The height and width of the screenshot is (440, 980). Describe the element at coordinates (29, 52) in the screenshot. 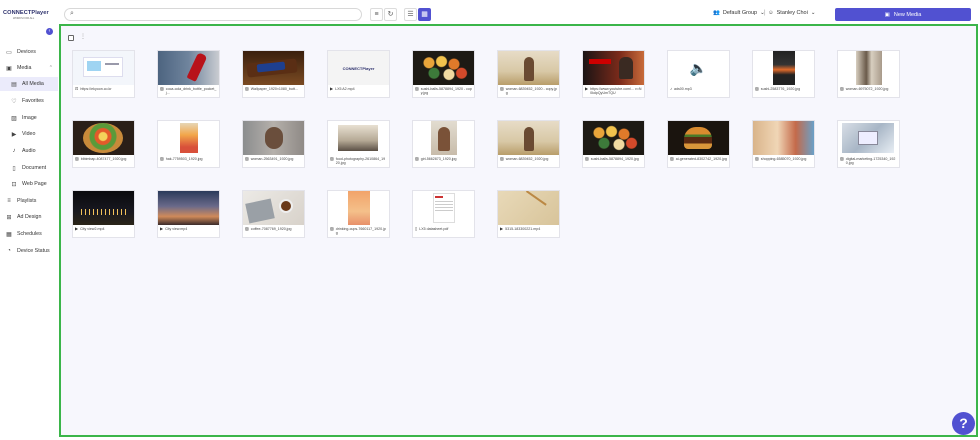

I see `sidebar-item-devices: ▭ Devices` at that location.